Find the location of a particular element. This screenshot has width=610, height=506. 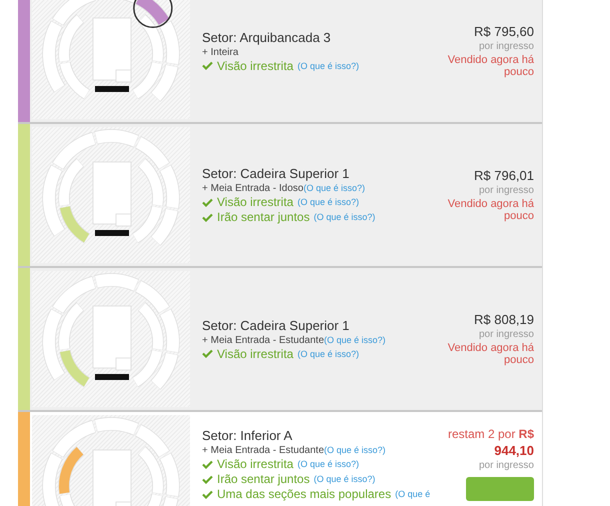

price: 944,10 is located at coordinates (514, 450).